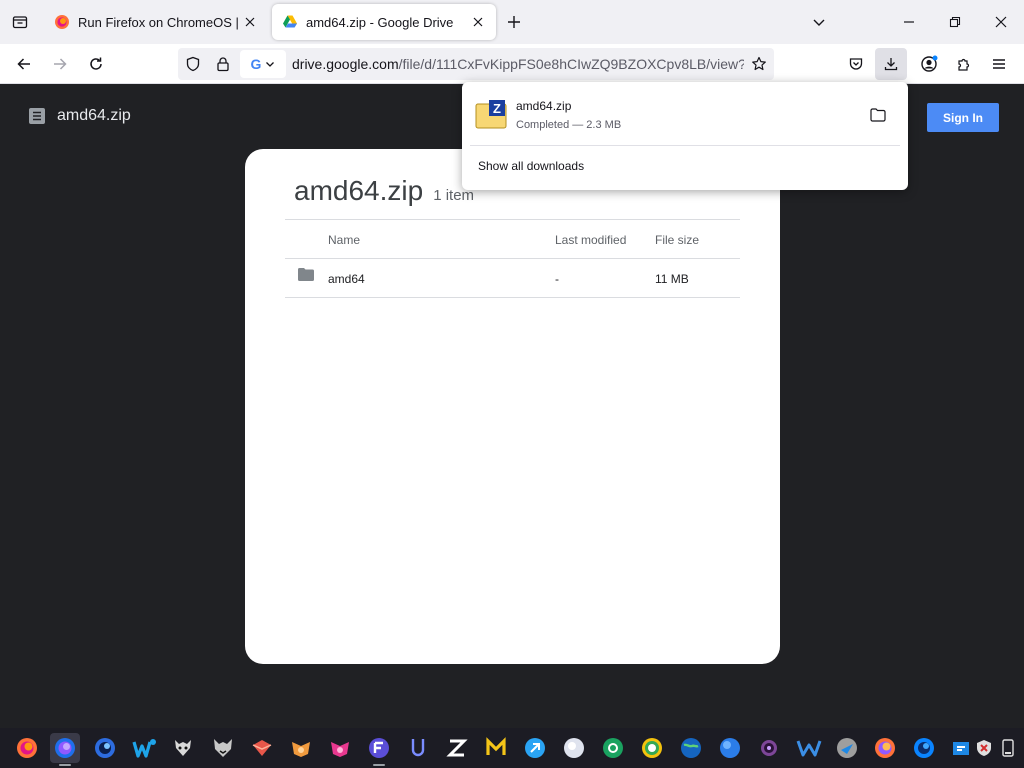  Describe the element at coordinates (591, 240) in the screenshot. I see `column-header-modified: Last modified` at that location.